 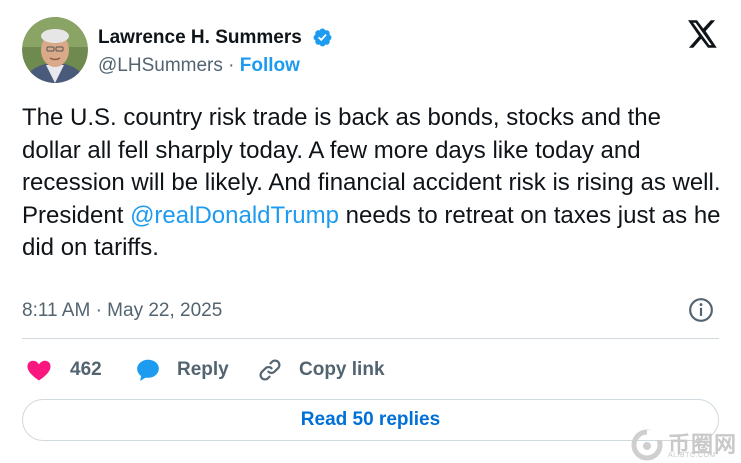 I want to click on read-replies-label: Read 50 replies, so click(x=370, y=419).